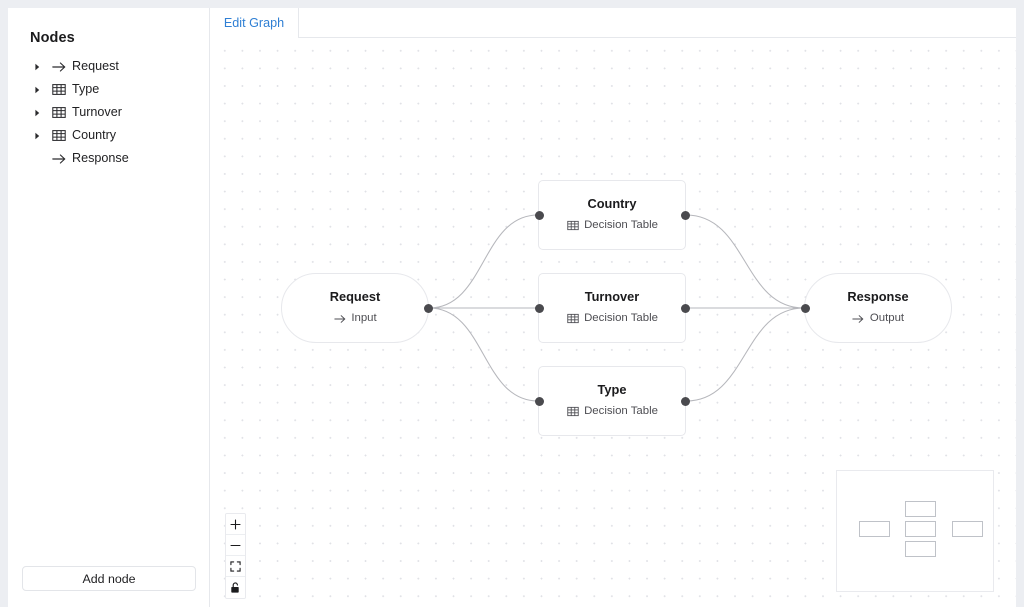  Describe the element at coordinates (612, 297) in the screenshot. I see `graph-node-title: Turnover` at that location.